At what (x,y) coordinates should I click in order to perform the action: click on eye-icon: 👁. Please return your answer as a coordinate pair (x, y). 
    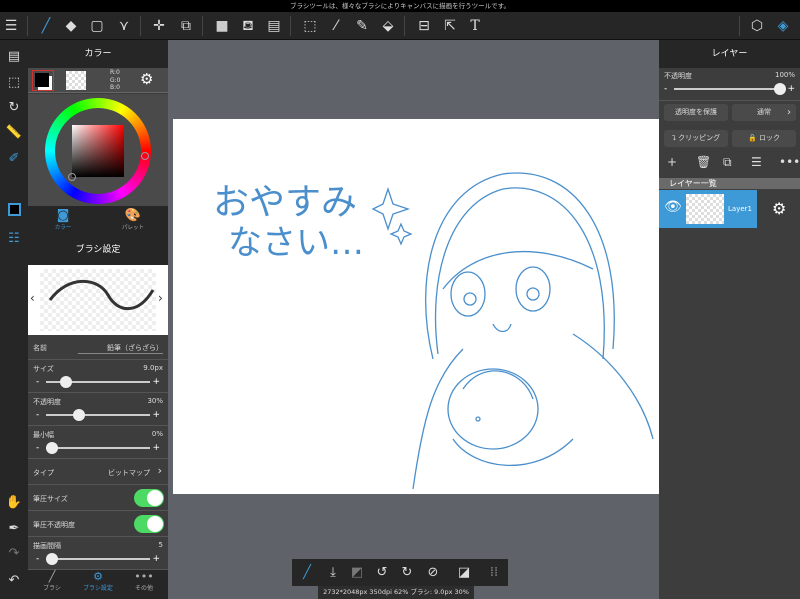
    Looking at the image, I should click on (673, 207).